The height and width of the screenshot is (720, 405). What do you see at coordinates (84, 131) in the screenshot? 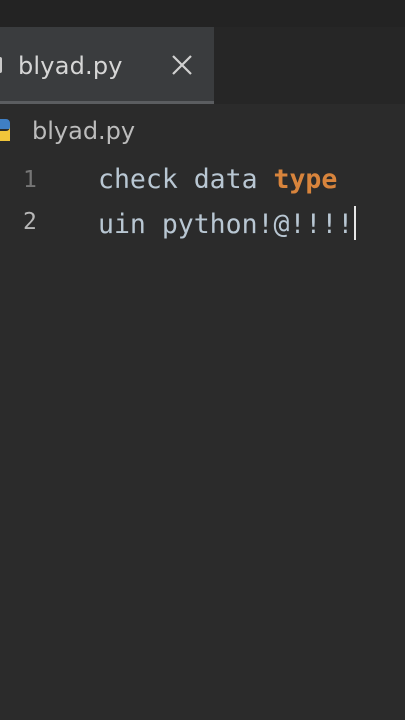
I see `breadcrumb-label: blyad.py` at bounding box center [84, 131].